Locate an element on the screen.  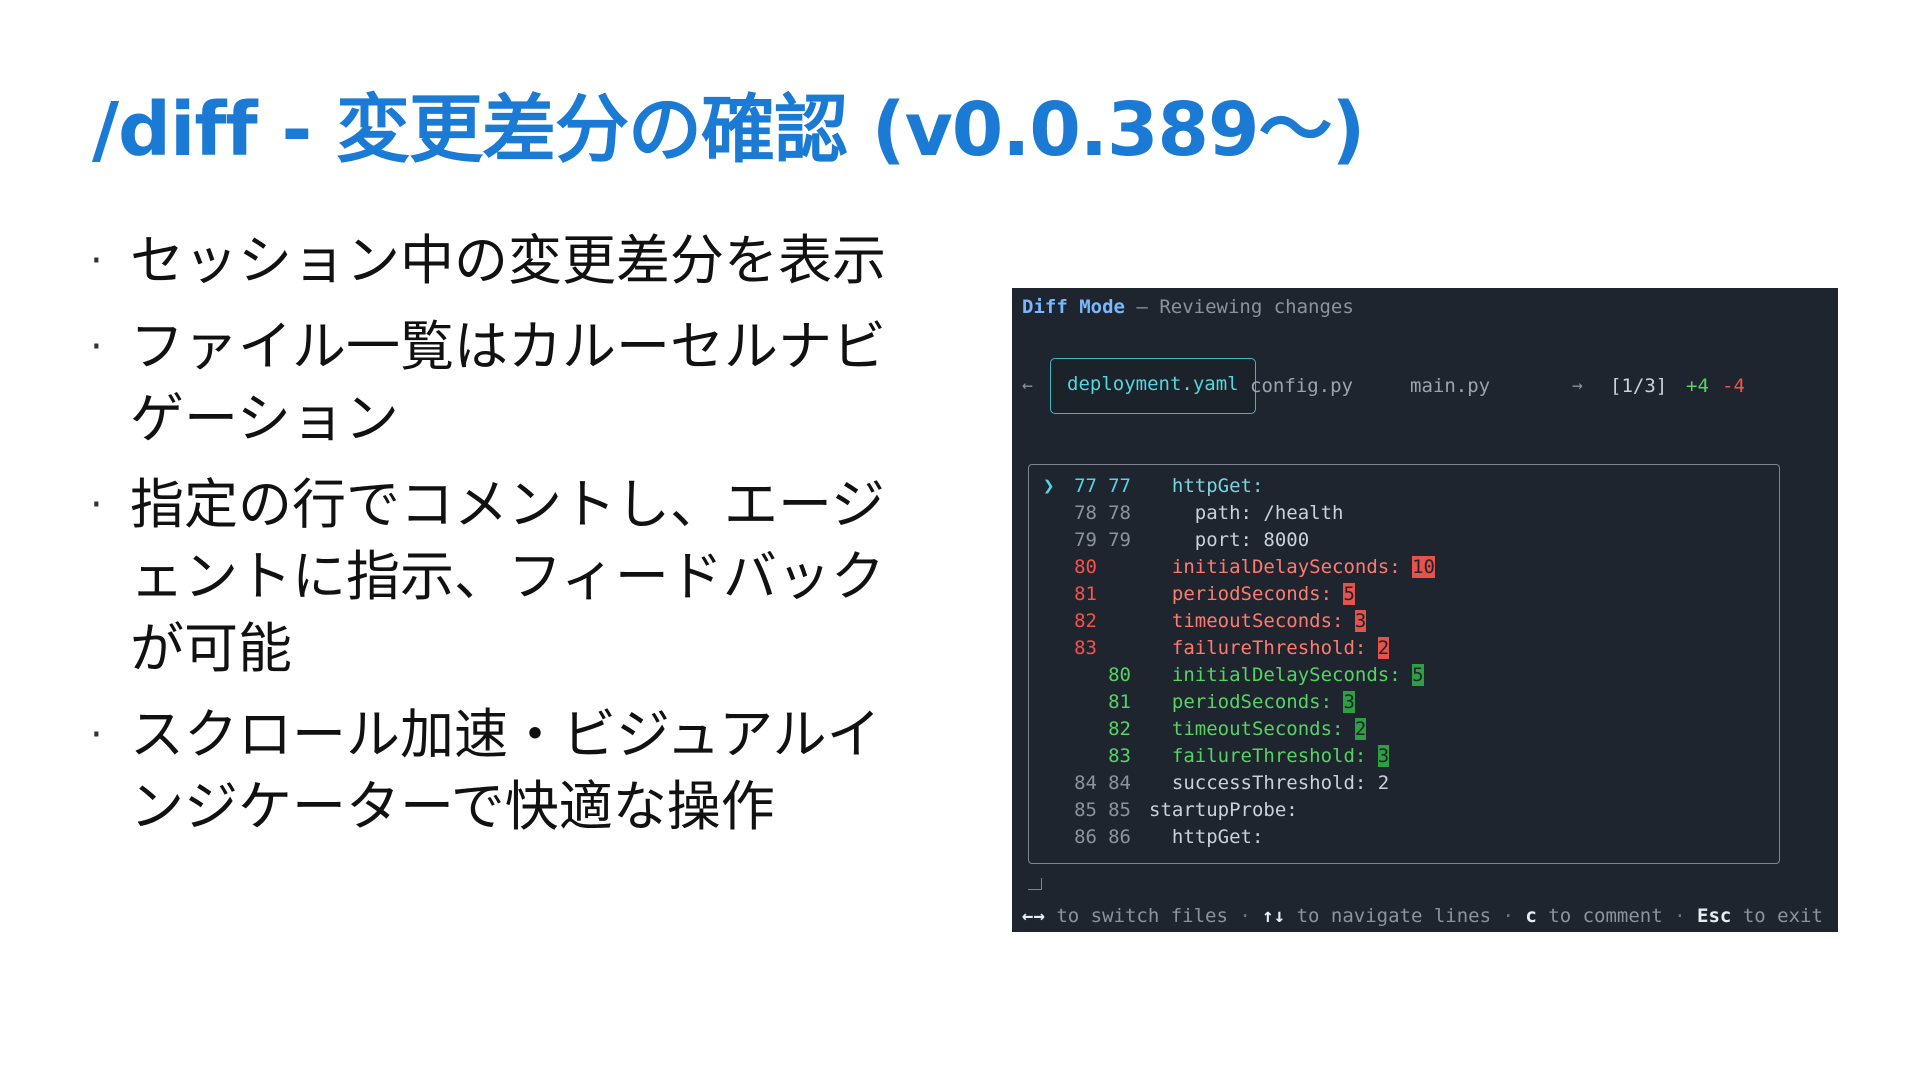
code-content: port: 8000 is located at coordinates (1229, 540).